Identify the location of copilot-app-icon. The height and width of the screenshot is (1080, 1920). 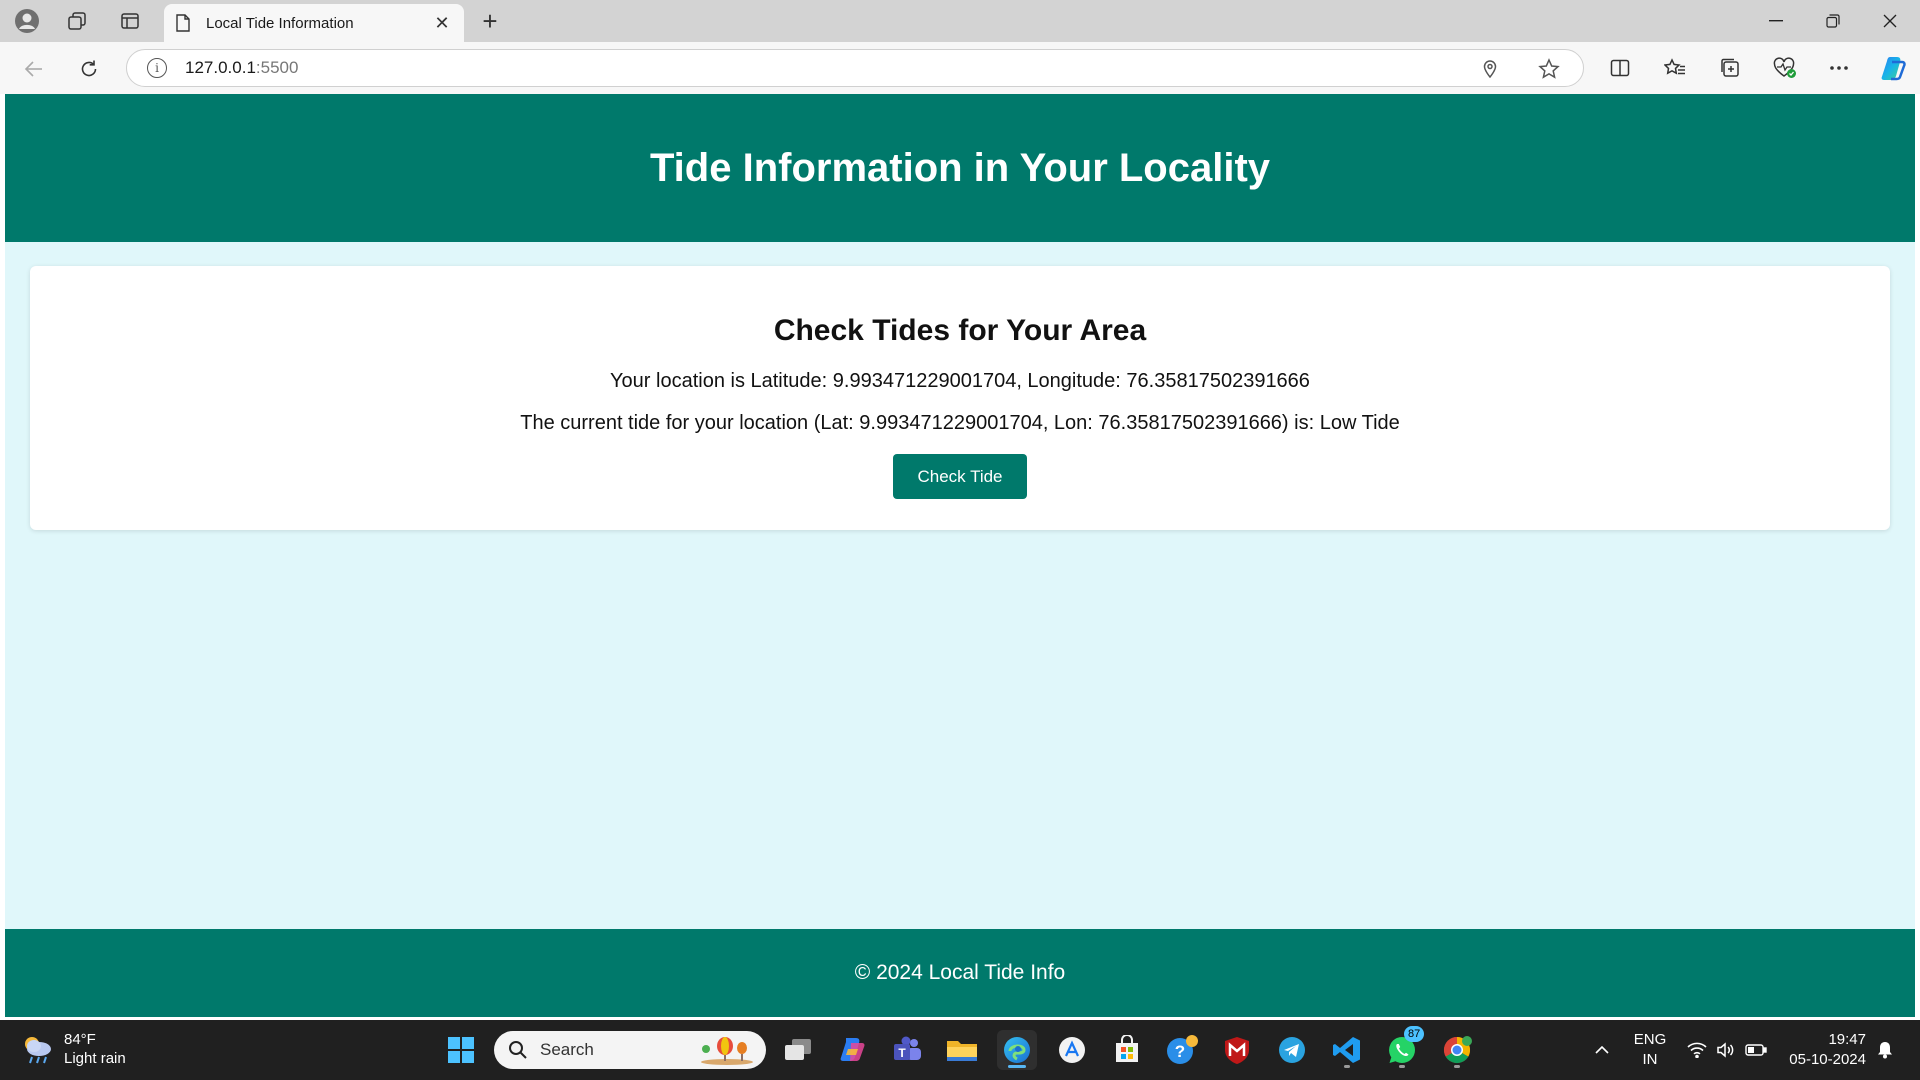
(853, 1050).